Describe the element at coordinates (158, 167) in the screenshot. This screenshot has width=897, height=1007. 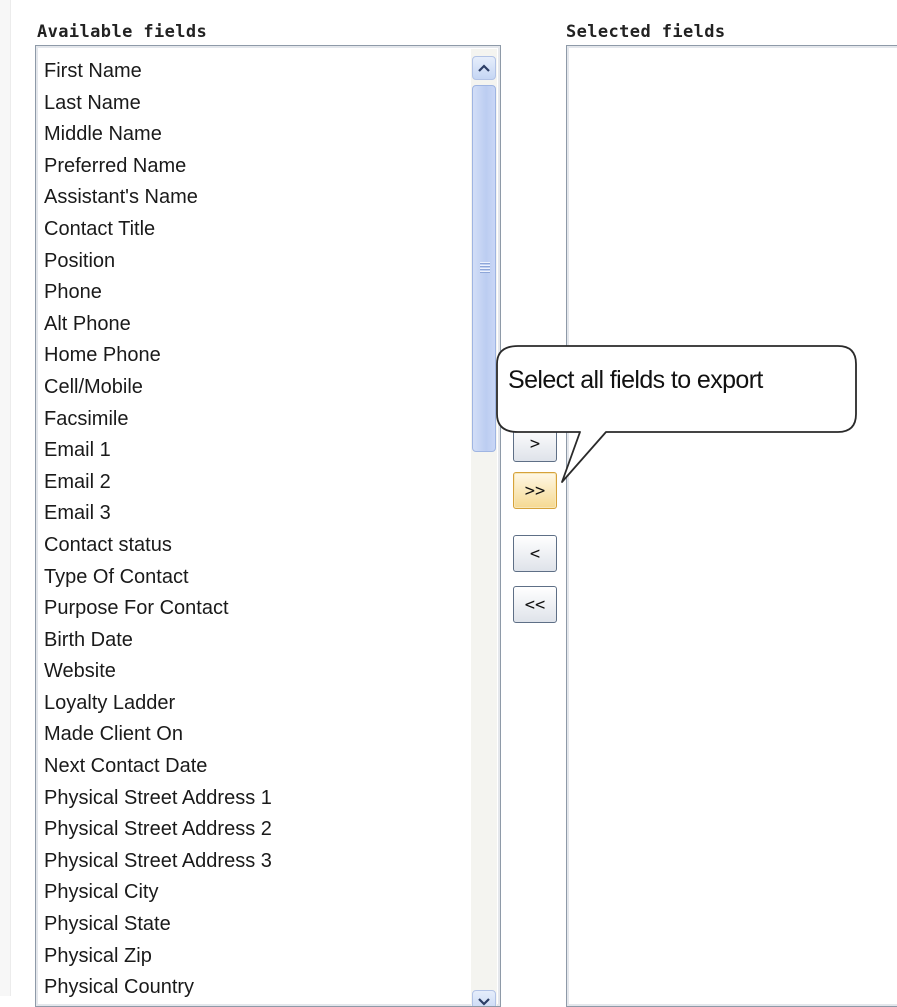
I see `list-item: Preferred Name` at that location.